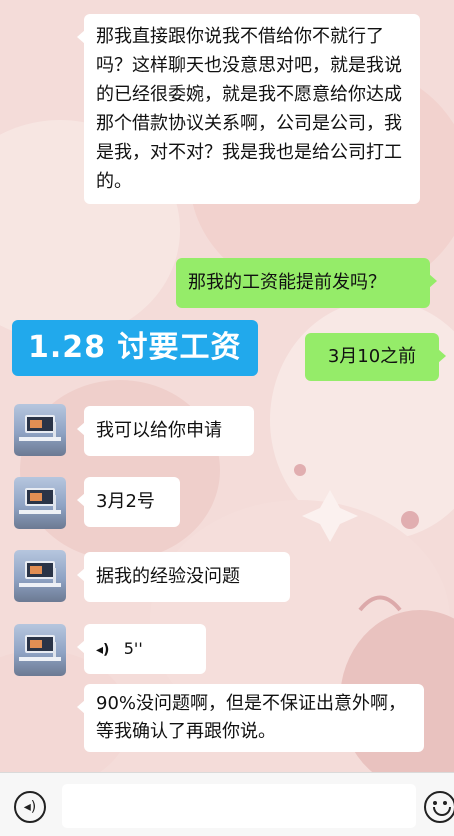 This screenshot has width=454, height=836. I want to click on message-text: 3月2号, so click(125, 501).